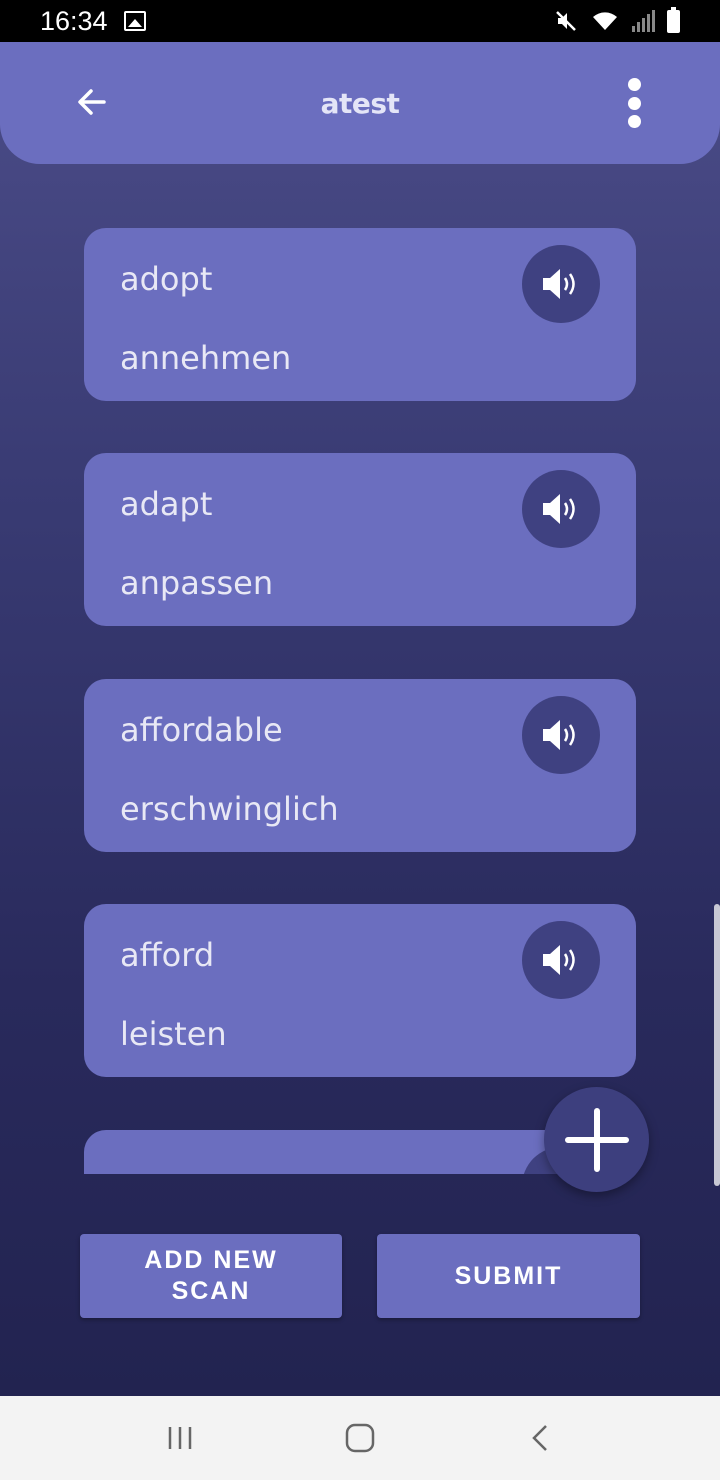 This screenshot has width=720, height=1480. I want to click on page-title: atest, so click(360, 103).